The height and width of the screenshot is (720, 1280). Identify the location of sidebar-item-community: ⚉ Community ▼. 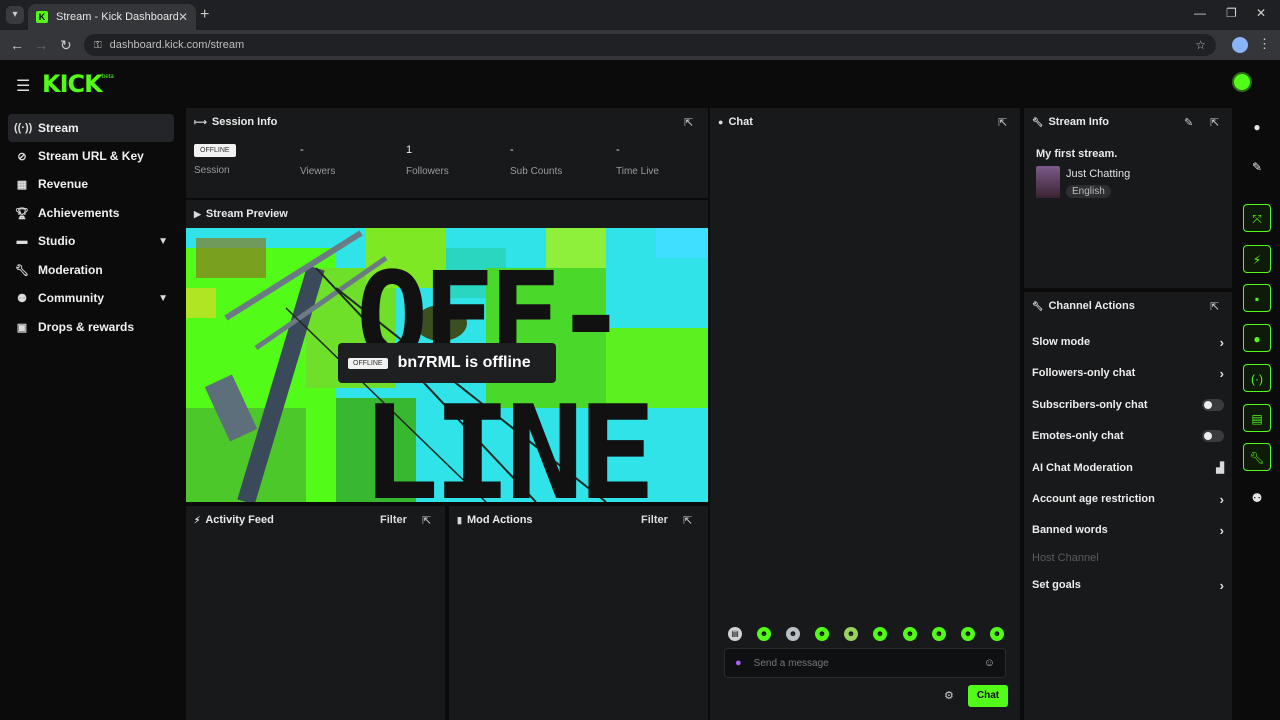
(91, 298).